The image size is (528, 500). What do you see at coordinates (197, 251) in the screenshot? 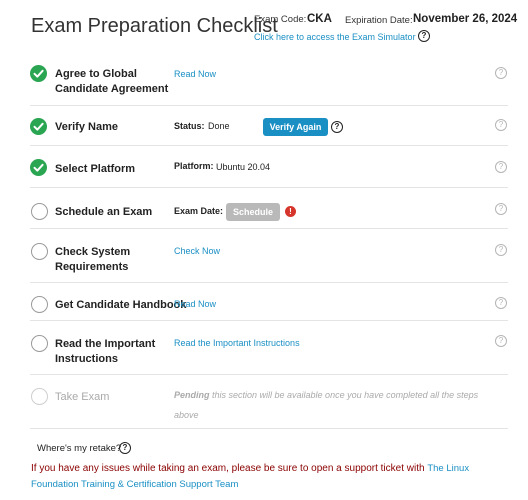
I see `check-now-link: Check Now` at bounding box center [197, 251].